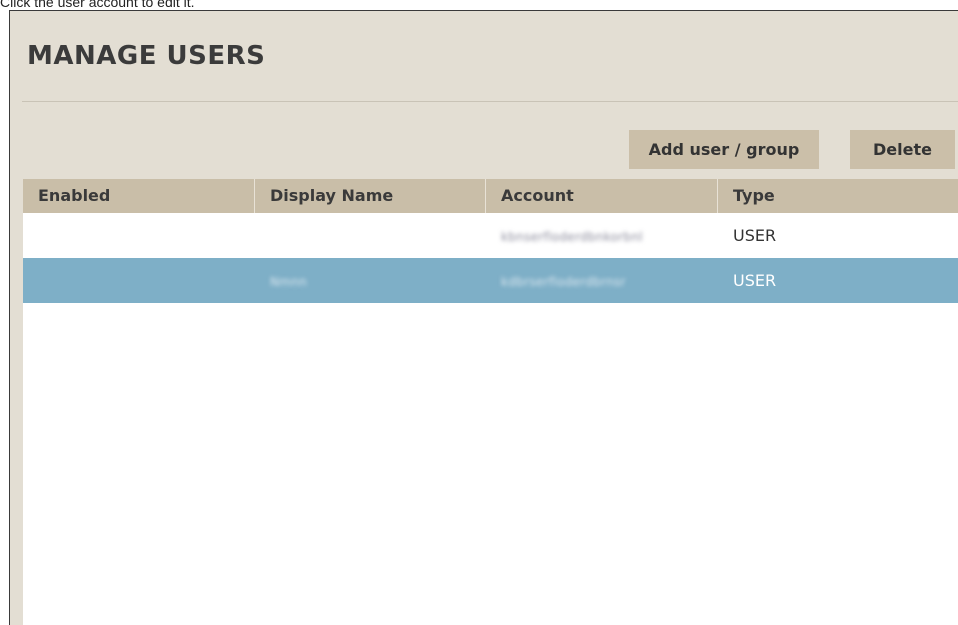  I want to click on table-header: Enabled Display Name Account Type, so click(490, 196).